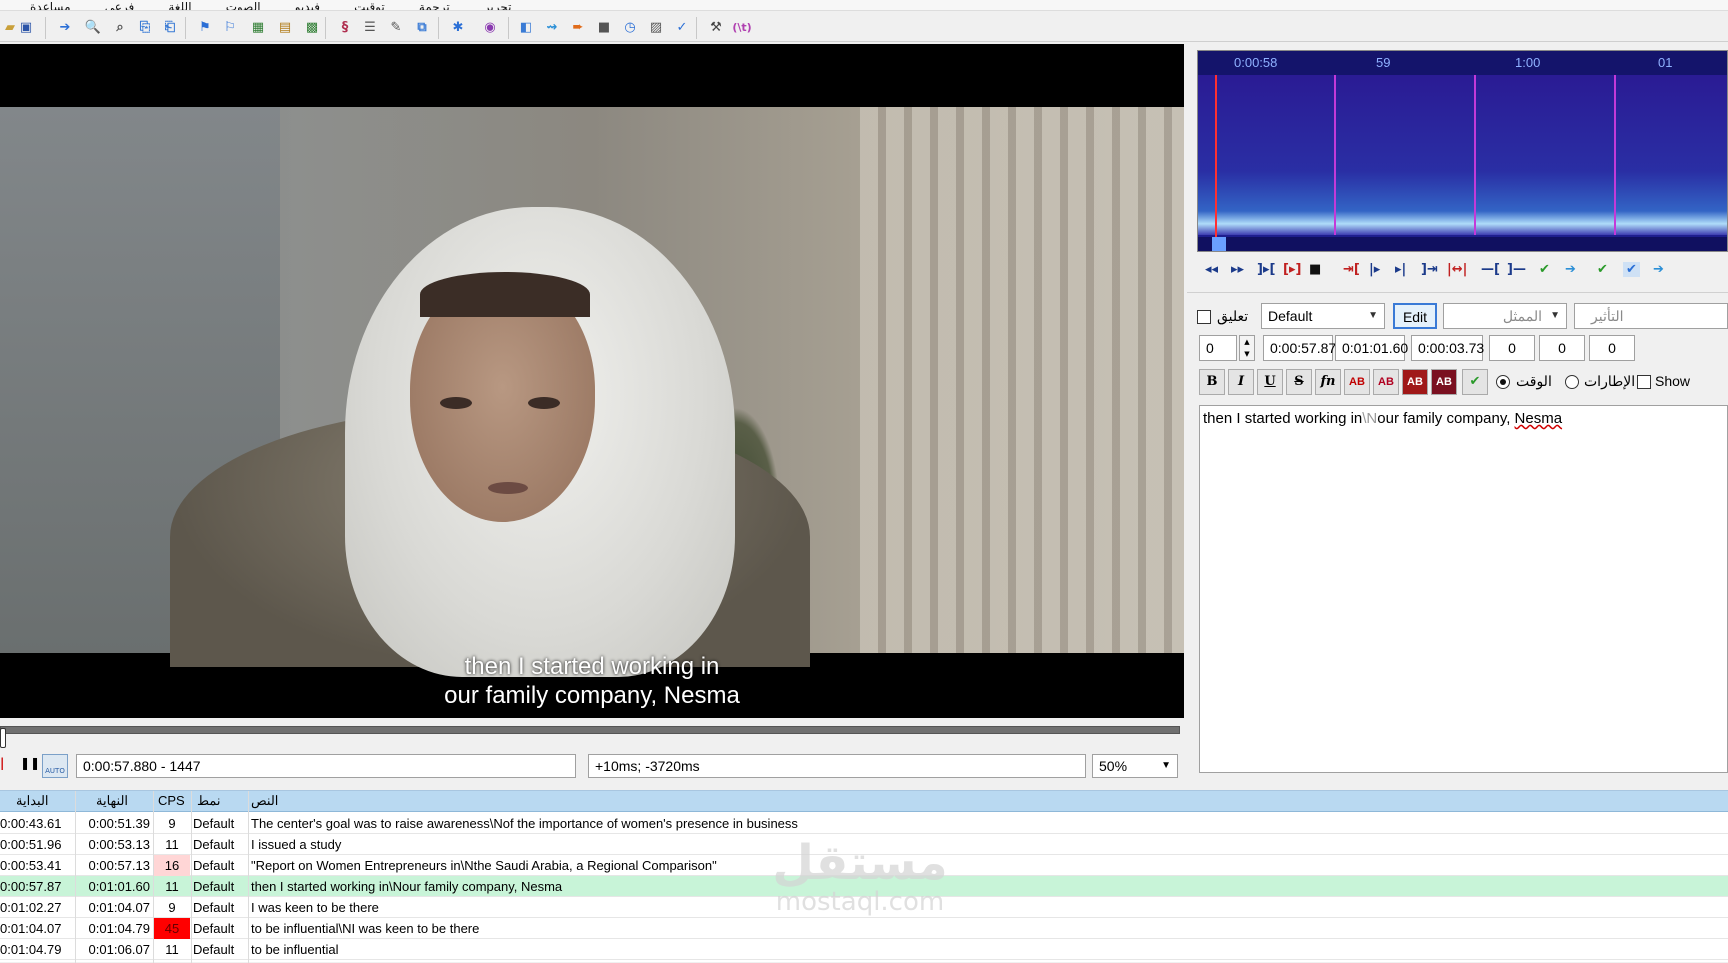  What do you see at coordinates (837, 766) in the screenshot?
I see `video-offset-display: +10ms; -3720ms` at bounding box center [837, 766].